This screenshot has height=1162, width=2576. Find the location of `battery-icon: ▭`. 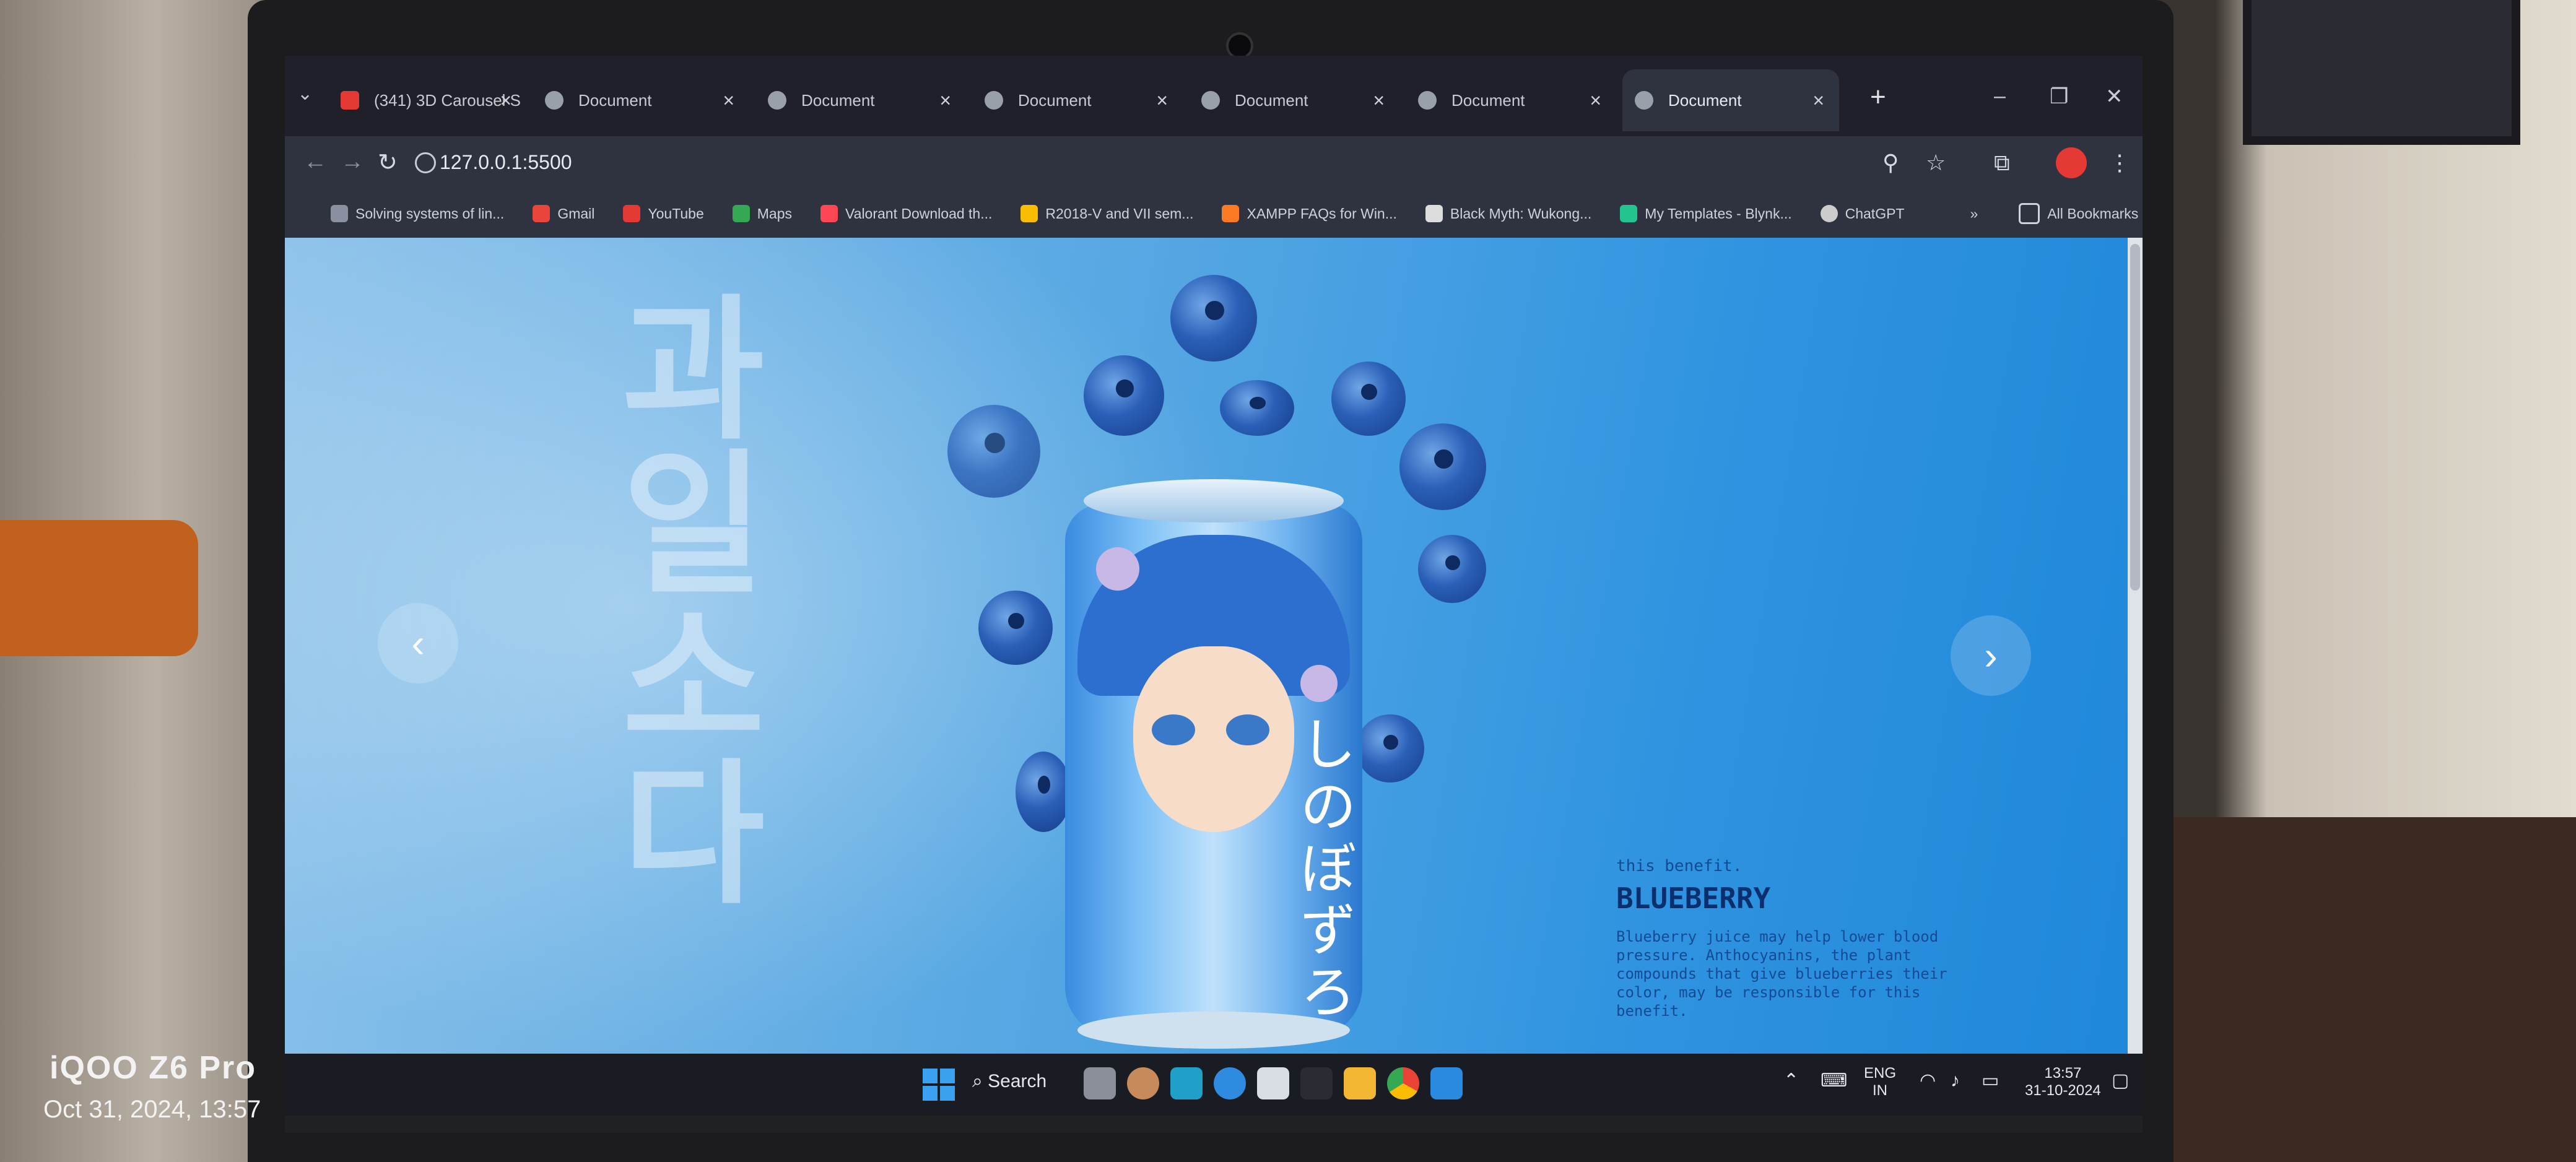

battery-icon: ▭ is located at coordinates (1990, 1081).